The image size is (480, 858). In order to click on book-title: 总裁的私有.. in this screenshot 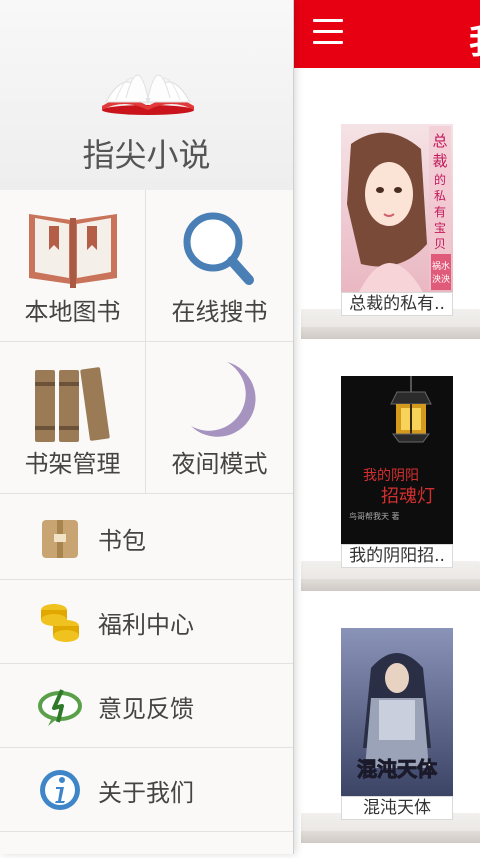, I will do `click(397, 304)`.